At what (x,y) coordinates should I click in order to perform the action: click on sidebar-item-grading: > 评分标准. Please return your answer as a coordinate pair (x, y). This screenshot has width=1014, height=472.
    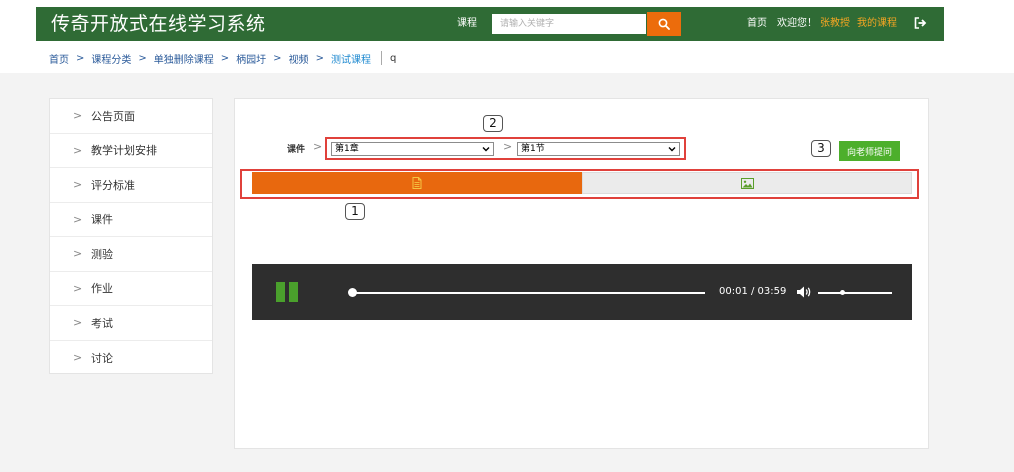
    Looking at the image, I should click on (131, 185).